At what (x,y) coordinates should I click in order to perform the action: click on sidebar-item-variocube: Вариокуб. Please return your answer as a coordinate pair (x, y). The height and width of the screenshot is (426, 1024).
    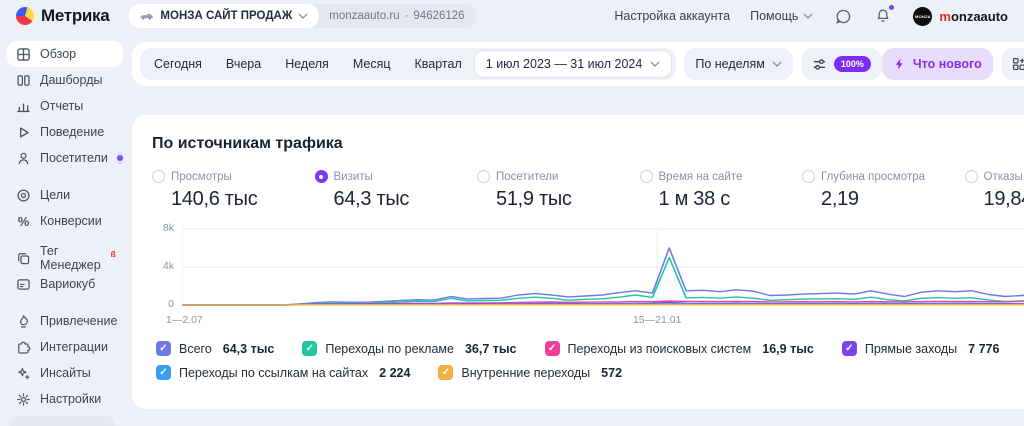
    Looking at the image, I should click on (65, 284).